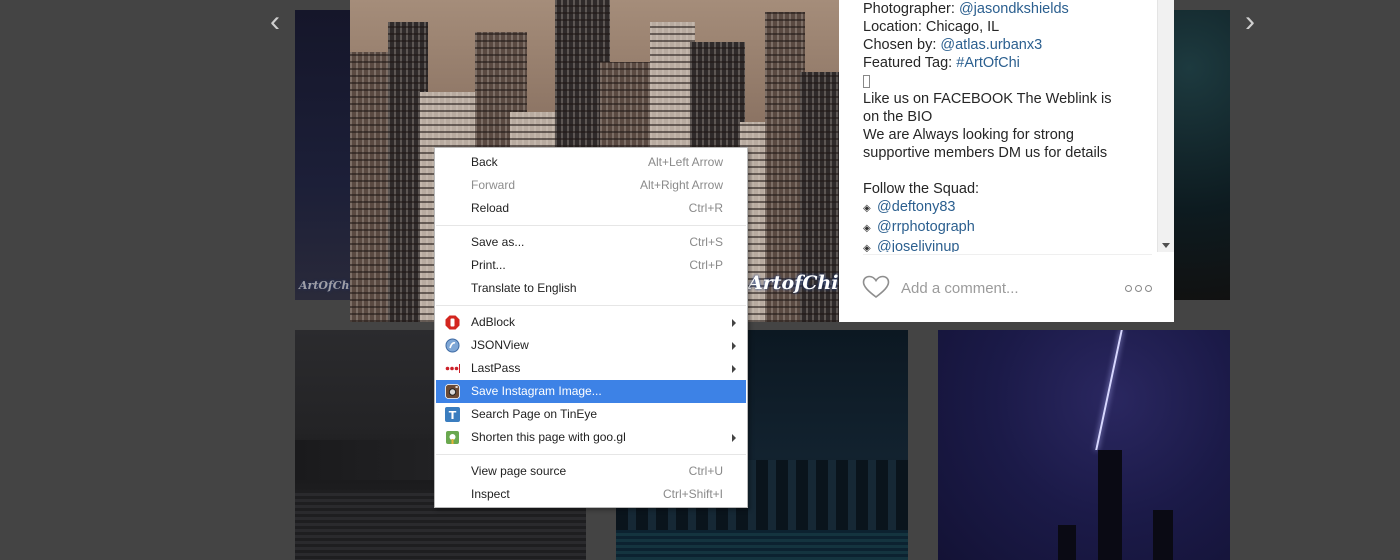  I want to click on next-arrow-icon: ›, so click(1250, 22).